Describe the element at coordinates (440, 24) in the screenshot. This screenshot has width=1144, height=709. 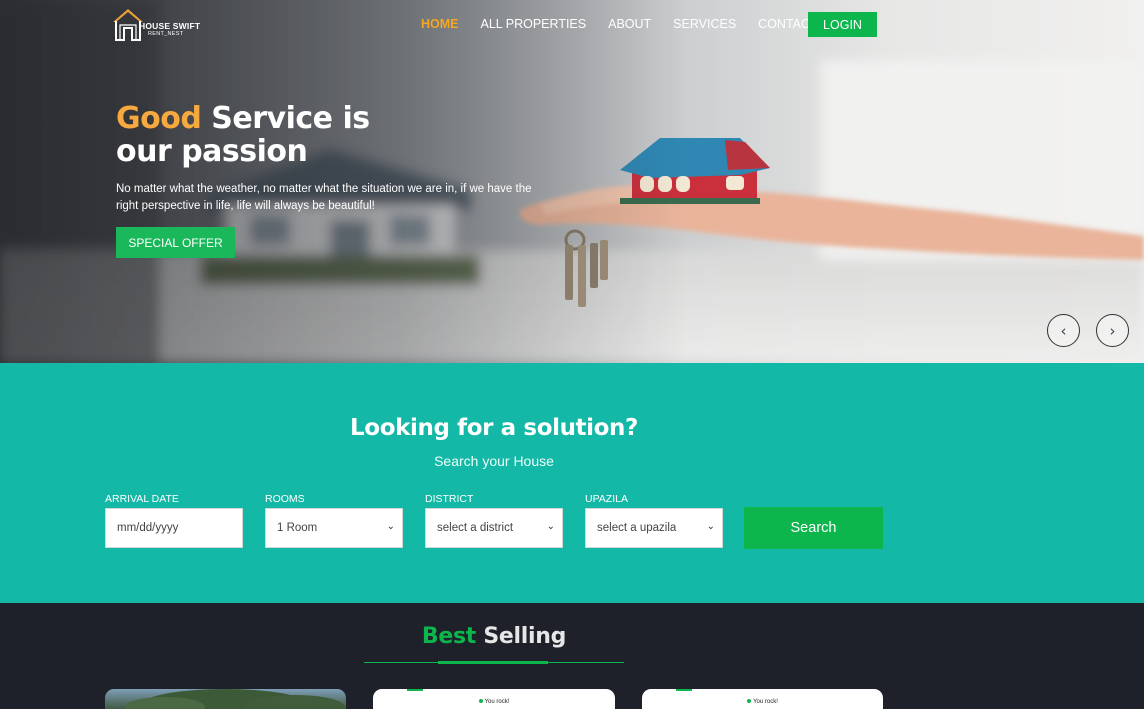
I see `nav-home: HOME` at that location.